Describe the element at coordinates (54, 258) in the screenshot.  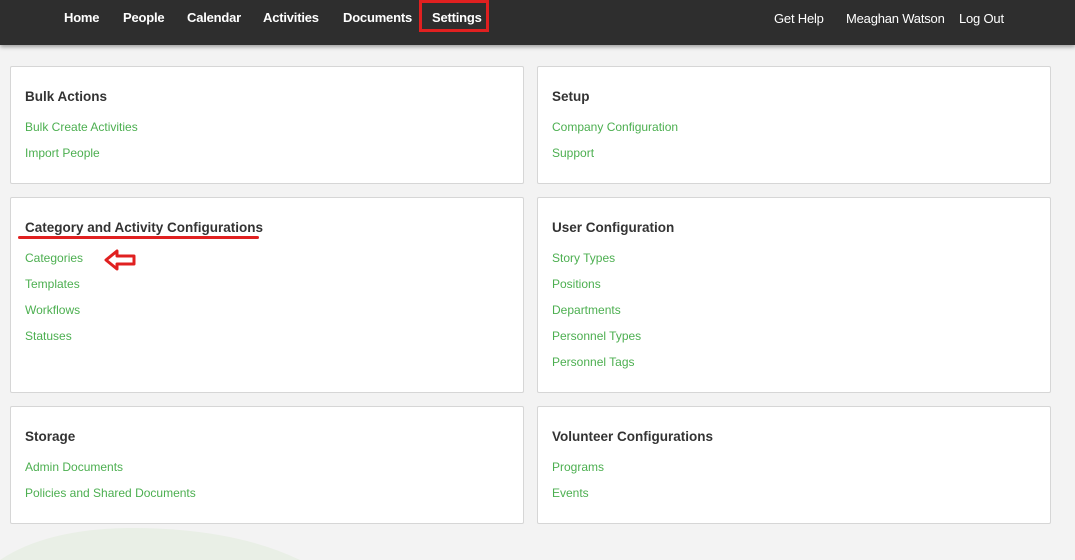
I see `link-categories: Categories` at that location.